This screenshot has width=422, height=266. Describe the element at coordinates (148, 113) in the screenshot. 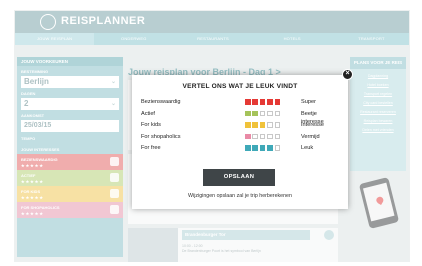

I see `preference-label: Actief` at that location.